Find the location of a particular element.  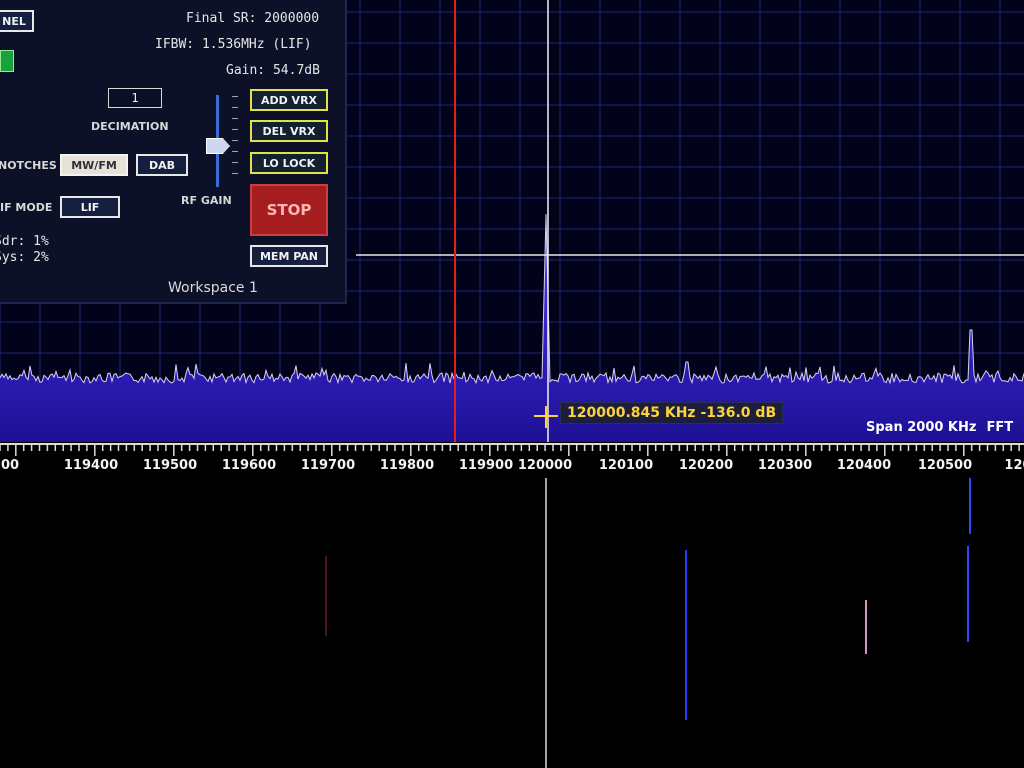

cursor-readout: 120000.845 KHz -136.0 dB is located at coordinates (672, 413).